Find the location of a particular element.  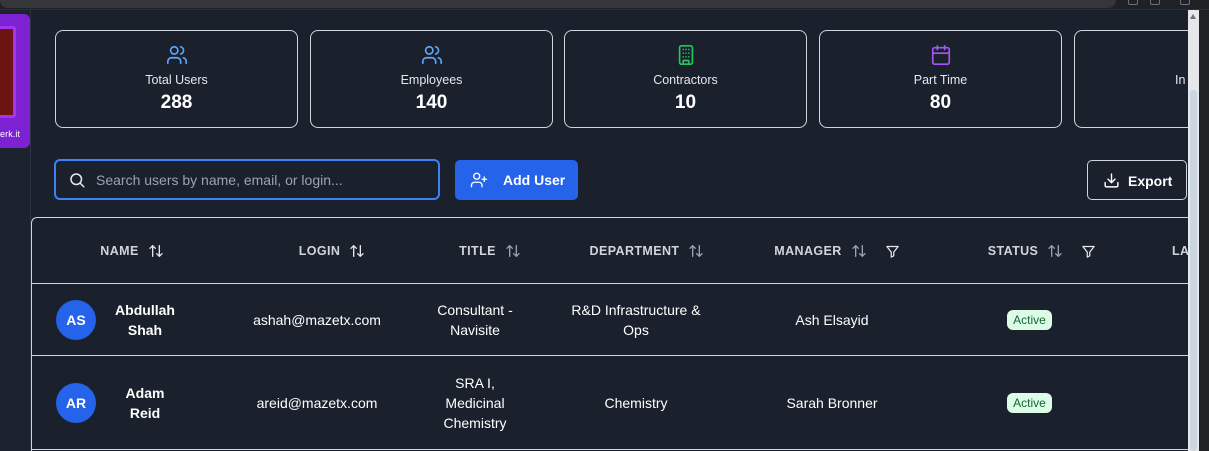

column-header-title: TITLE is located at coordinates (490, 251).